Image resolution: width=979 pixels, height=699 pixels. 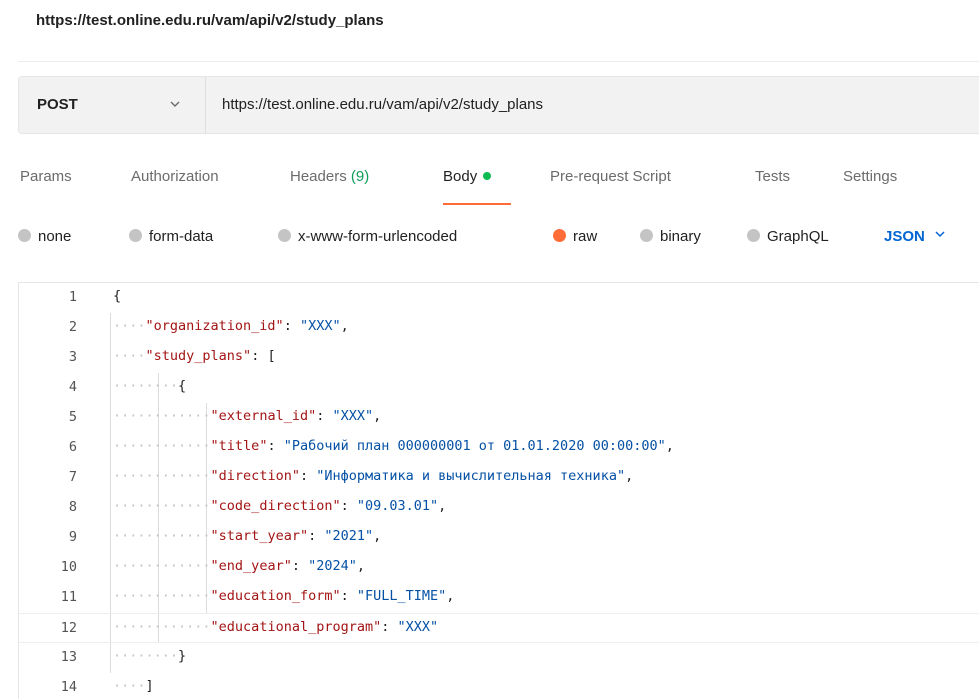 What do you see at coordinates (247, 326) in the screenshot?
I see `code-text: "organization_id": "XXX",` at bounding box center [247, 326].